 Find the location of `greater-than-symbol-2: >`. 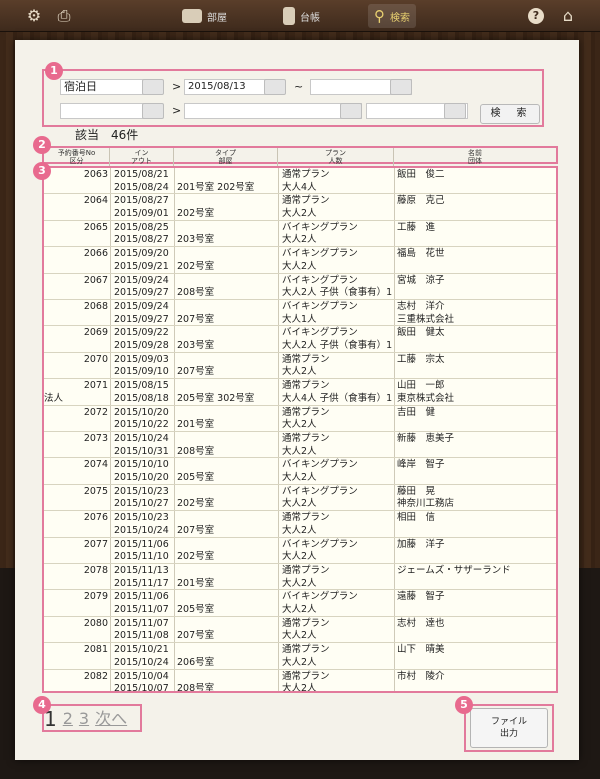

greater-than-symbol-2: > is located at coordinates (177, 110).